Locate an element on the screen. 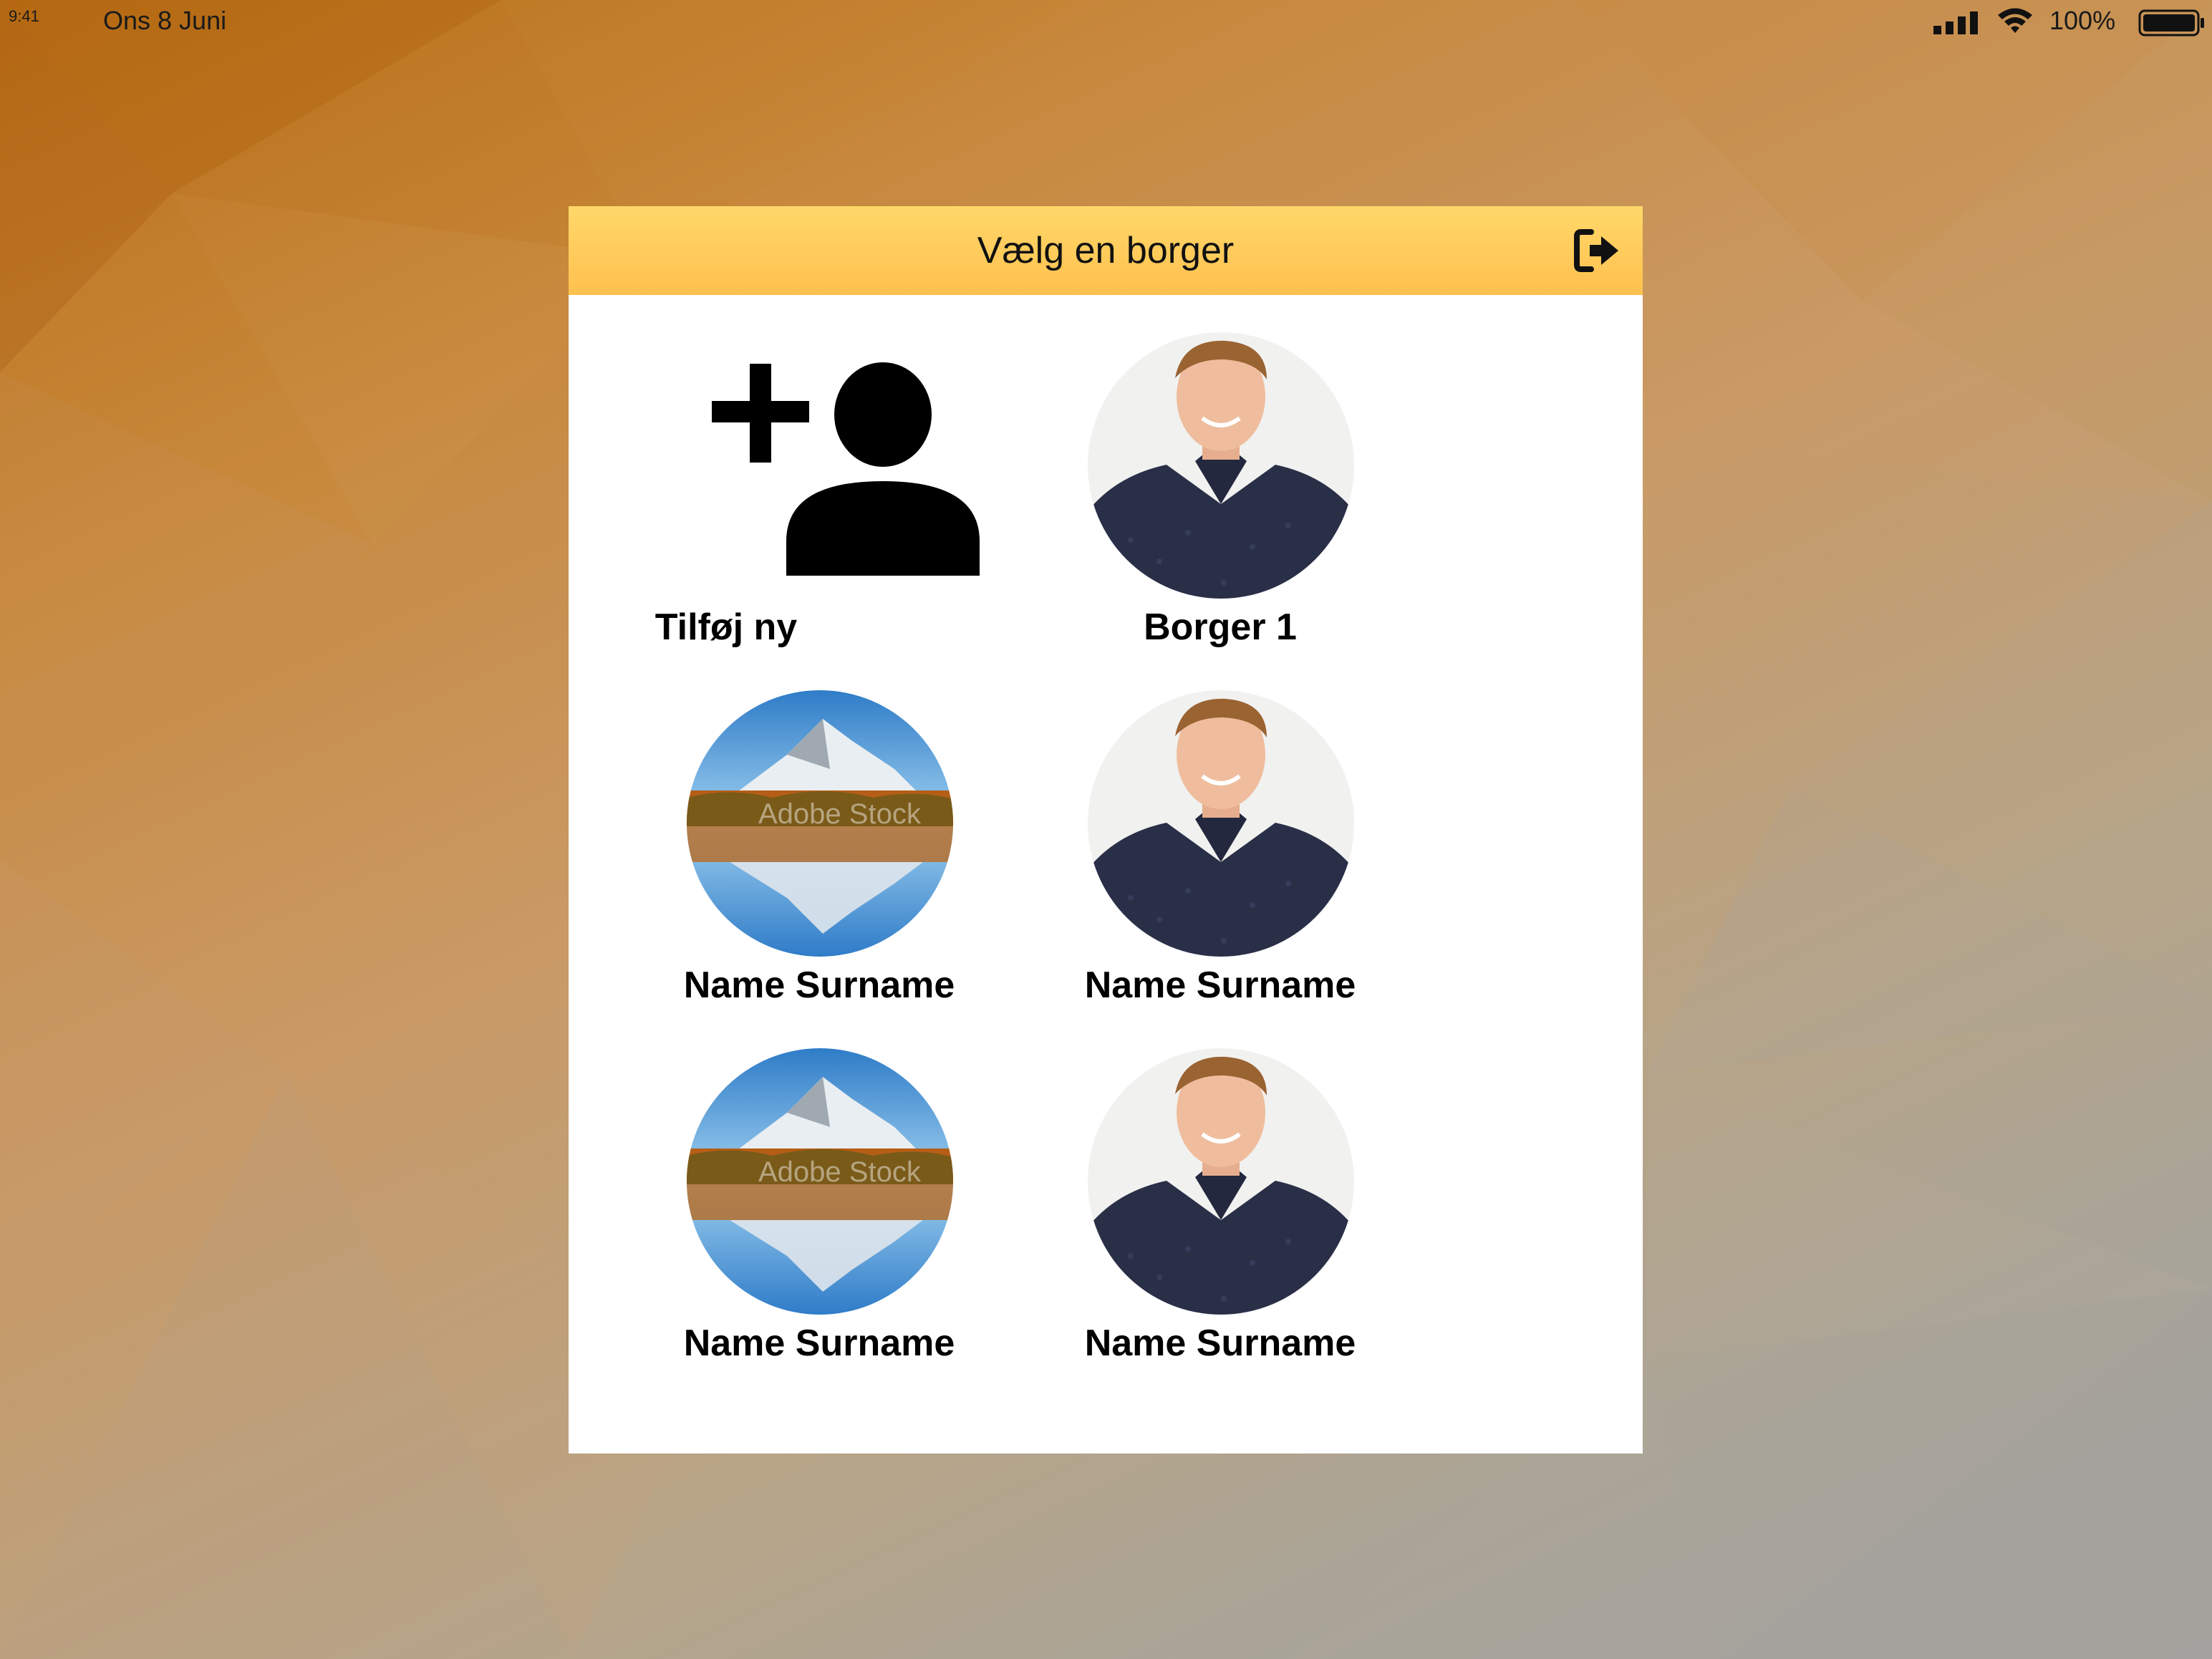  dialog-header: Vælg en borger is located at coordinates (1106, 251).